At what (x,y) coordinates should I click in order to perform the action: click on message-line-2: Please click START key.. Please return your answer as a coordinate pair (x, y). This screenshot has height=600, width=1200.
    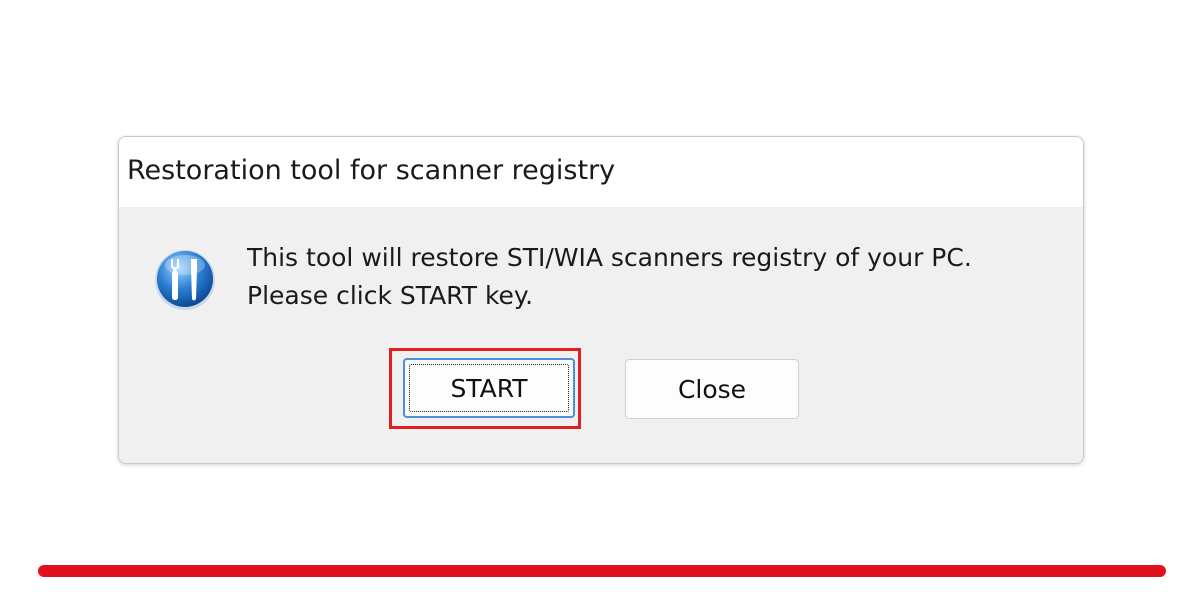
    Looking at the image, I should click on (390, 295).